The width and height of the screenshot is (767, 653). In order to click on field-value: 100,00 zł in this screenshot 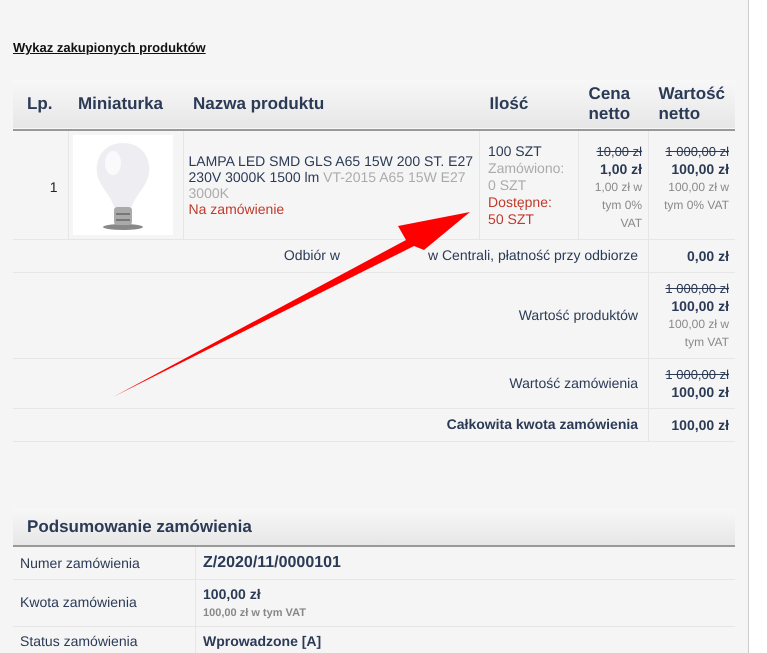, I will do `click(232, 594)`.